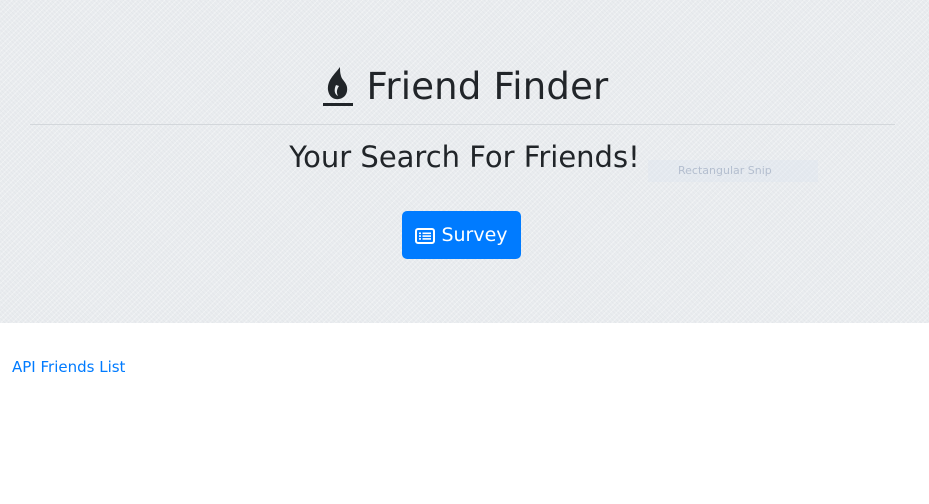  I want to click on survey-button-label: Survey, so click(474, 235).